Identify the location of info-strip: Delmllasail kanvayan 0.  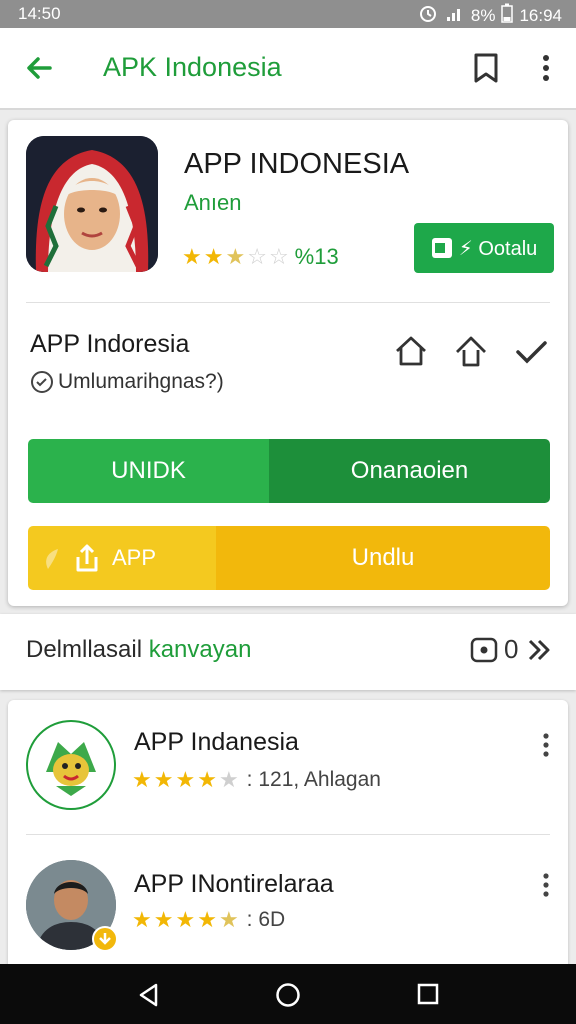
(288, 652).